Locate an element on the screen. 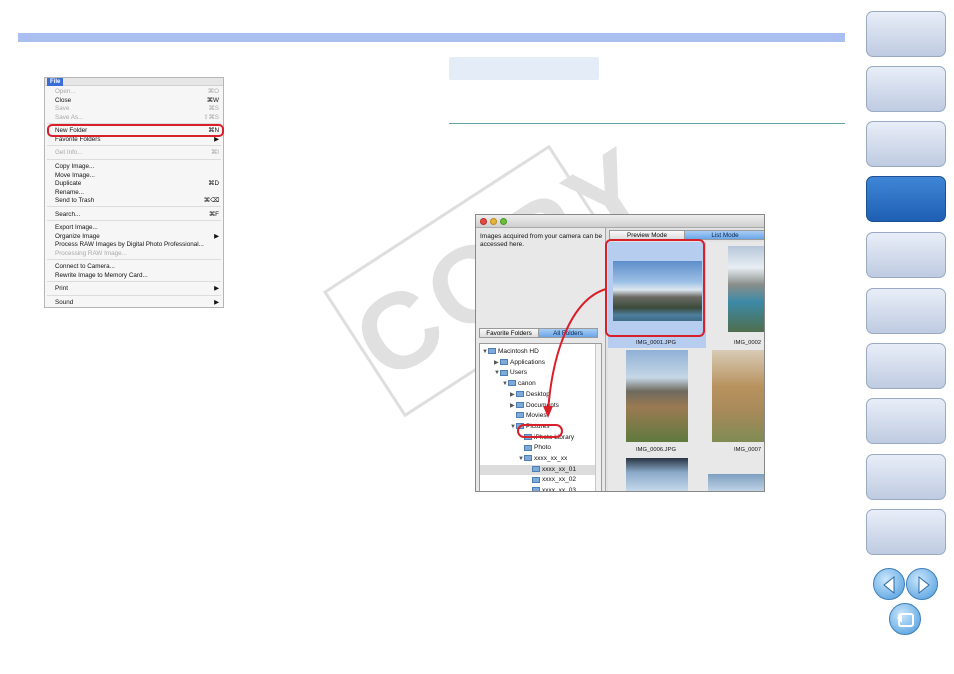 The height and width of the screenshot is (674, 954). return-icon is located at coordinates (905, 619).